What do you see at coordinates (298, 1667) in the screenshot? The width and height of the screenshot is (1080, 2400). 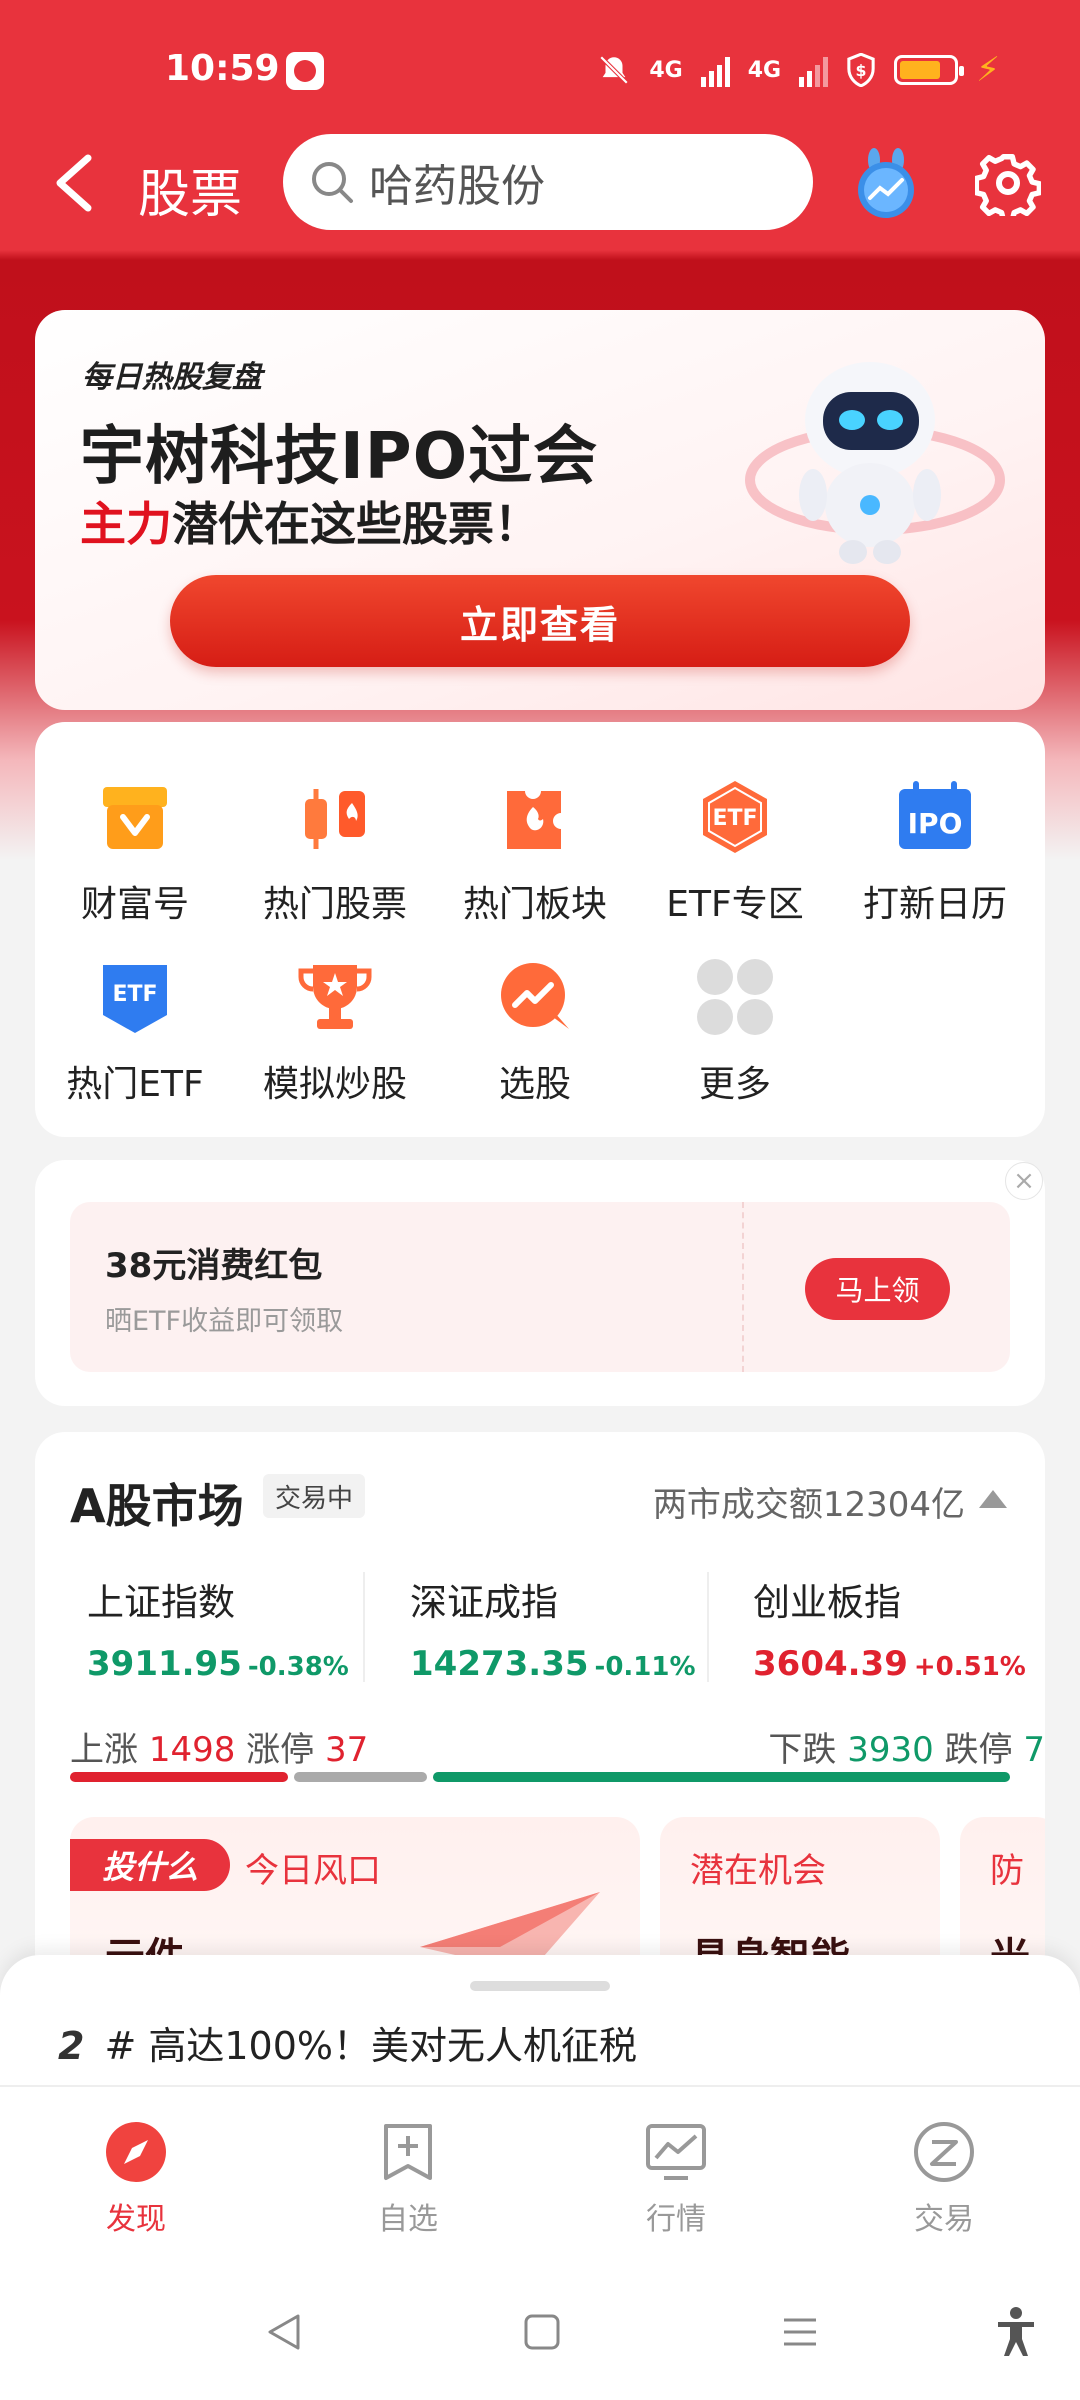 I see `index-change: -0.38%` at bounding box center [298, 1667].